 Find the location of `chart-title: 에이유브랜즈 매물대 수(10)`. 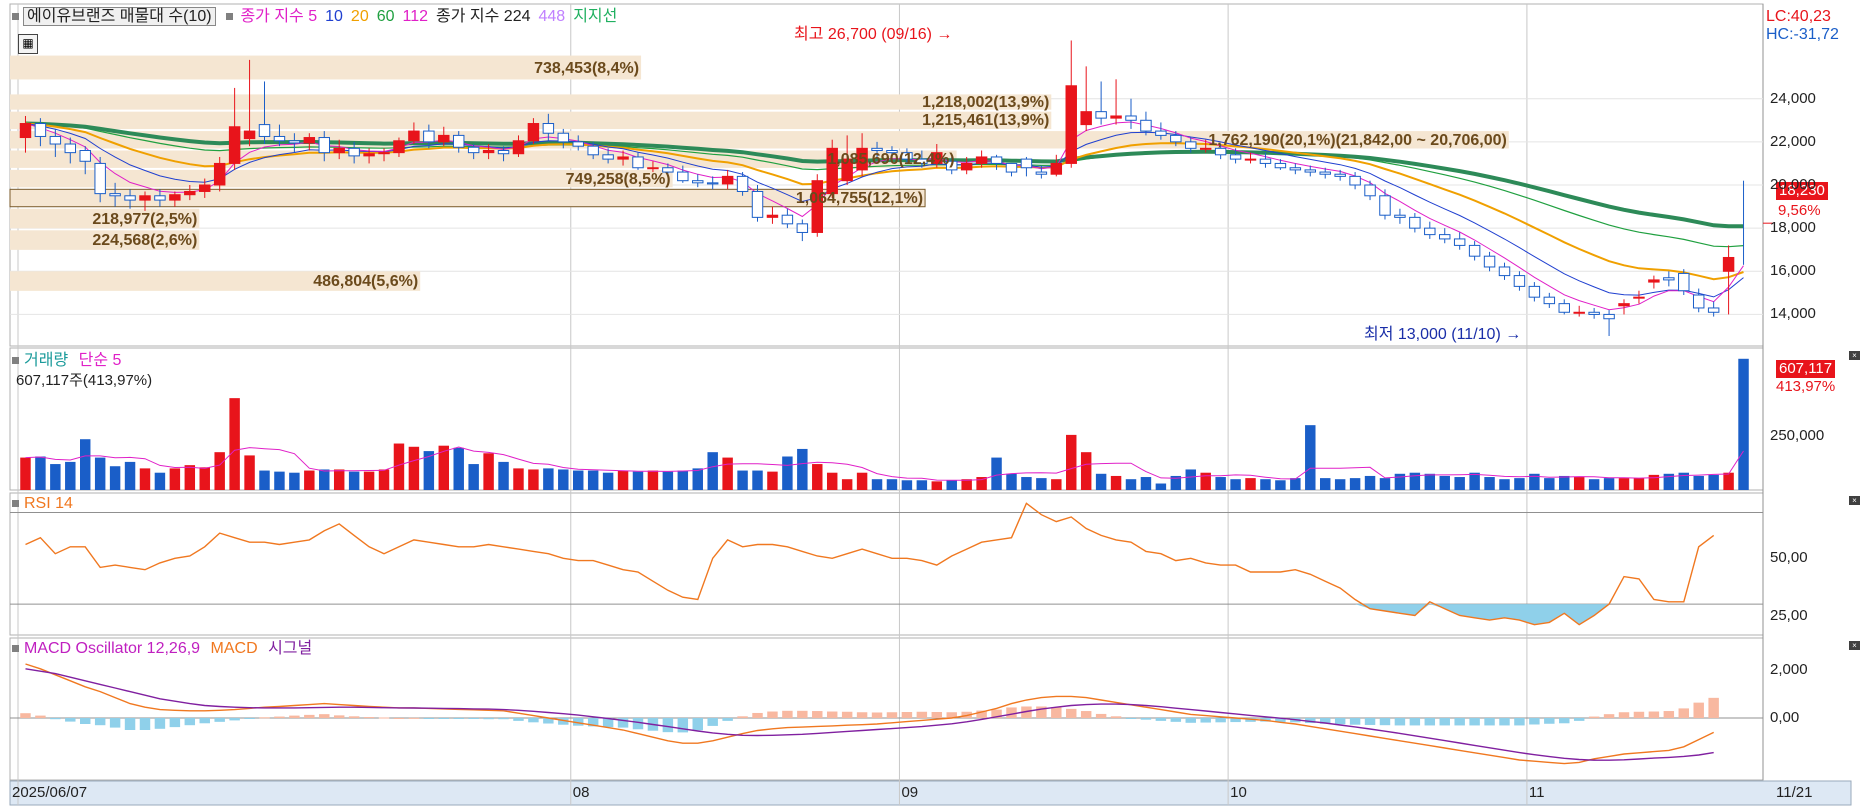

chart-title: 에이유브랜즈 매물대 수(10) is located at coordinates (119, 16).